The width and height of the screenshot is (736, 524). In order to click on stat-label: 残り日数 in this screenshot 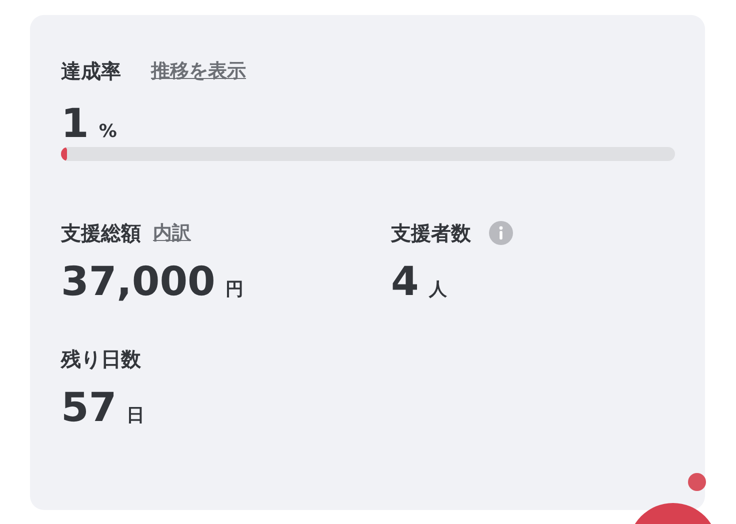, I will do `click(101, 359)`.